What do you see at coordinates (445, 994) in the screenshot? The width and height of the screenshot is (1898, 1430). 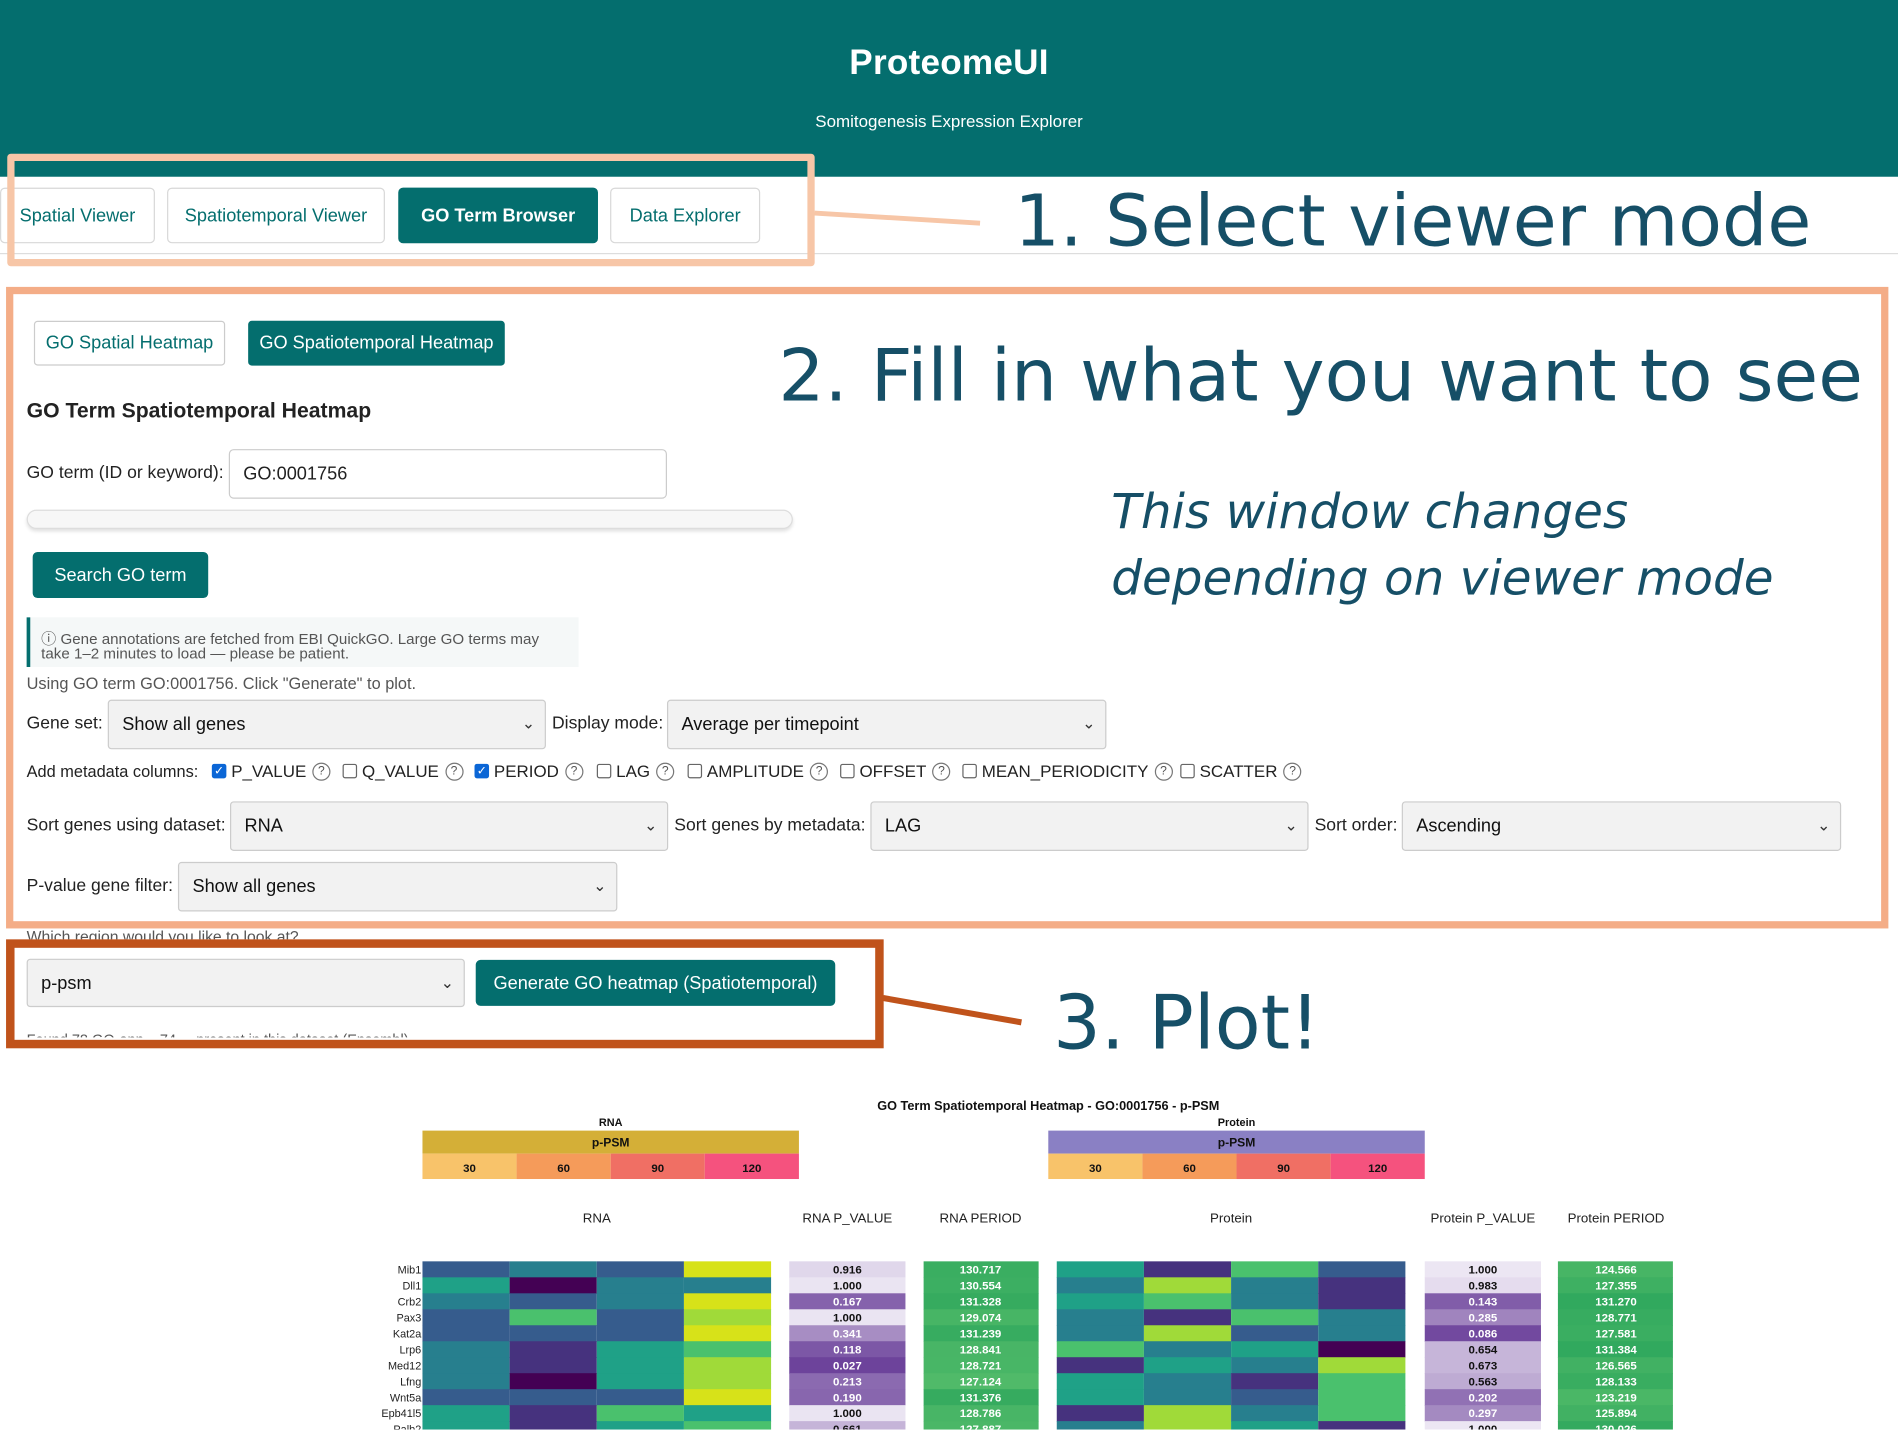 I see `callout-box-plot` at bounding box center [445, 994].